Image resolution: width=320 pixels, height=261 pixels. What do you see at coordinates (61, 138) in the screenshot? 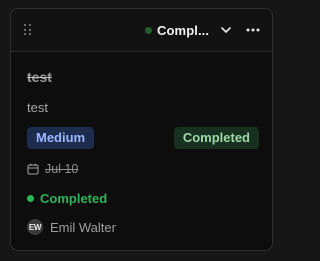
I see `priority-badge: Medium` at bounding box center [61, 138].